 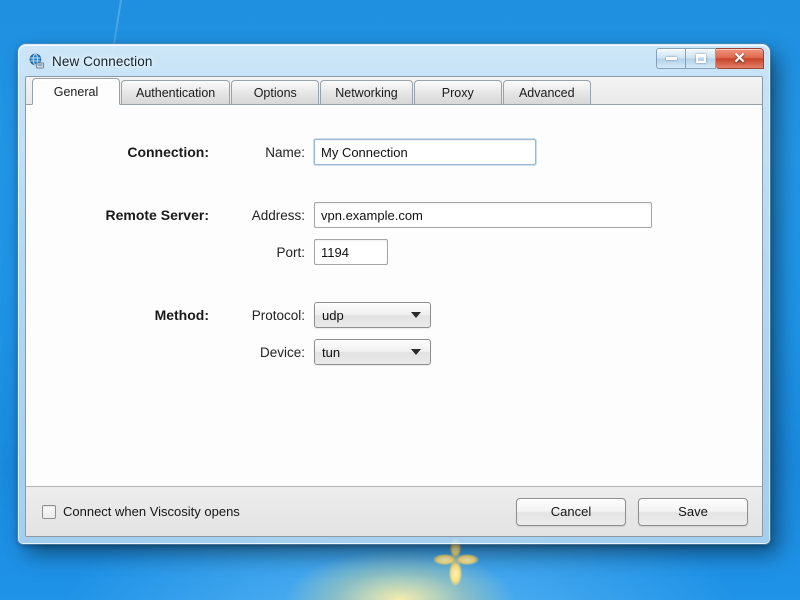 I want to click on method-group-label: Method:, so click(x=181, y=315).